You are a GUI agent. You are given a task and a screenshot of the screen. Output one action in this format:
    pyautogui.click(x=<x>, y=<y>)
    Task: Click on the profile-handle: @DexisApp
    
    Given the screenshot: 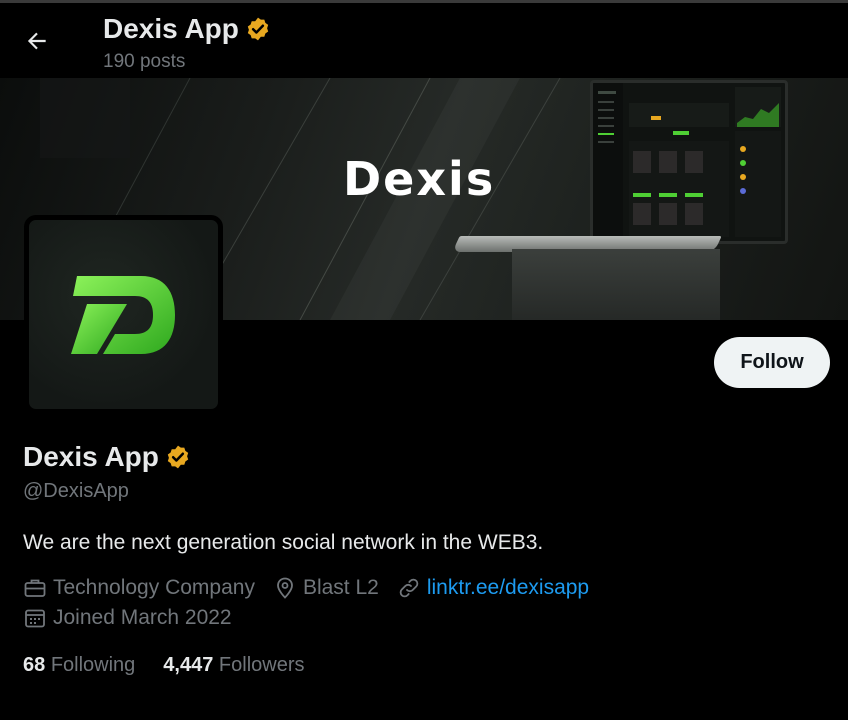 What is the action you would take?
    pyautogui.click(x=76, y=491)
    